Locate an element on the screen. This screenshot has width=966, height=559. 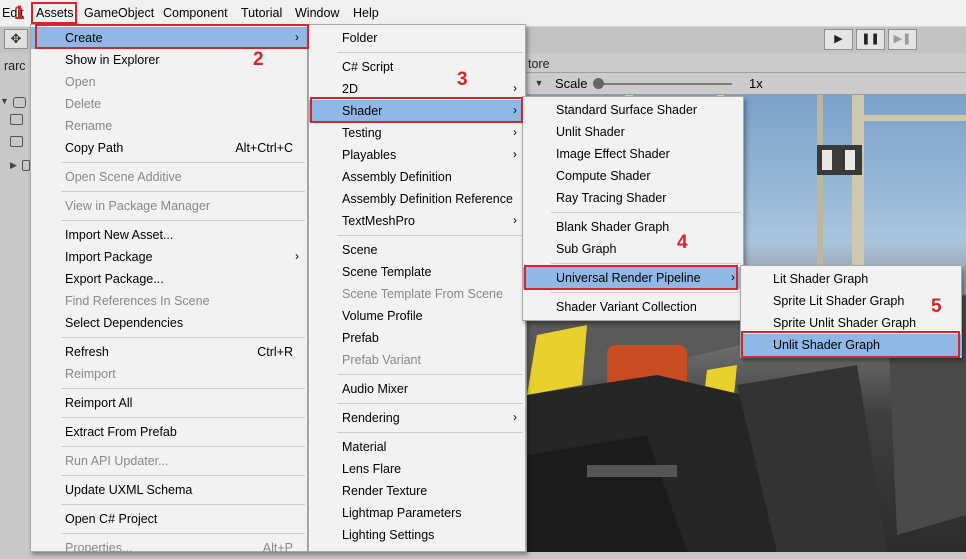
menu-window: Window is located at coordinates (317, 13).